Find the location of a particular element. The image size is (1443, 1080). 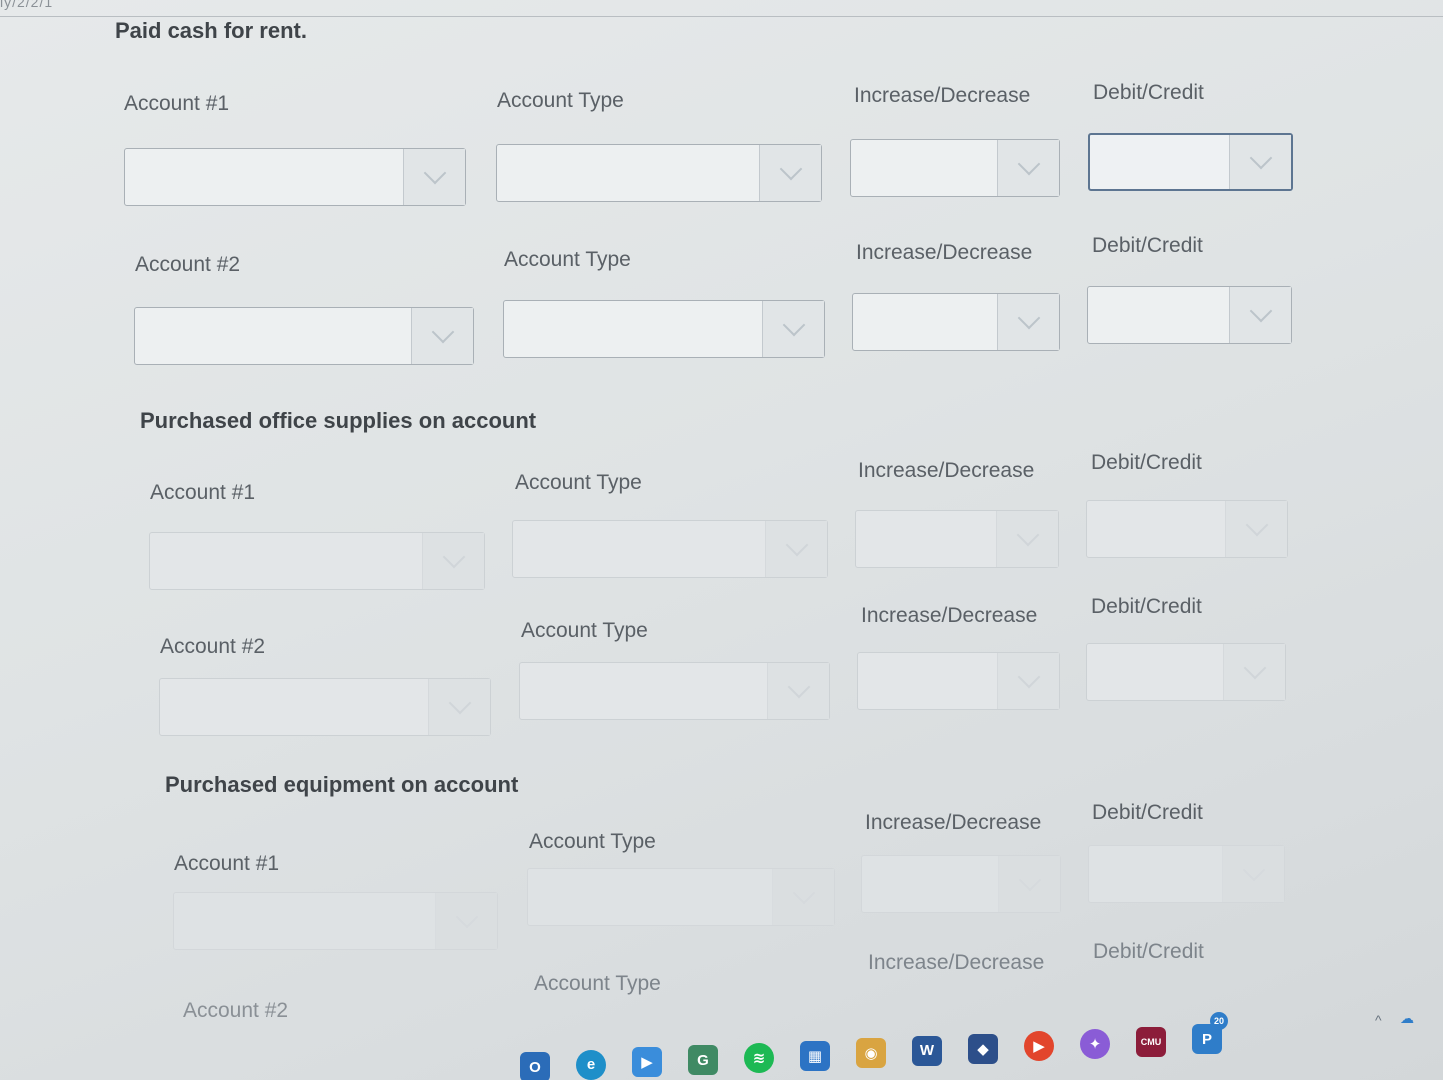

edge-icon: e is located at coordinates (591, 1064).